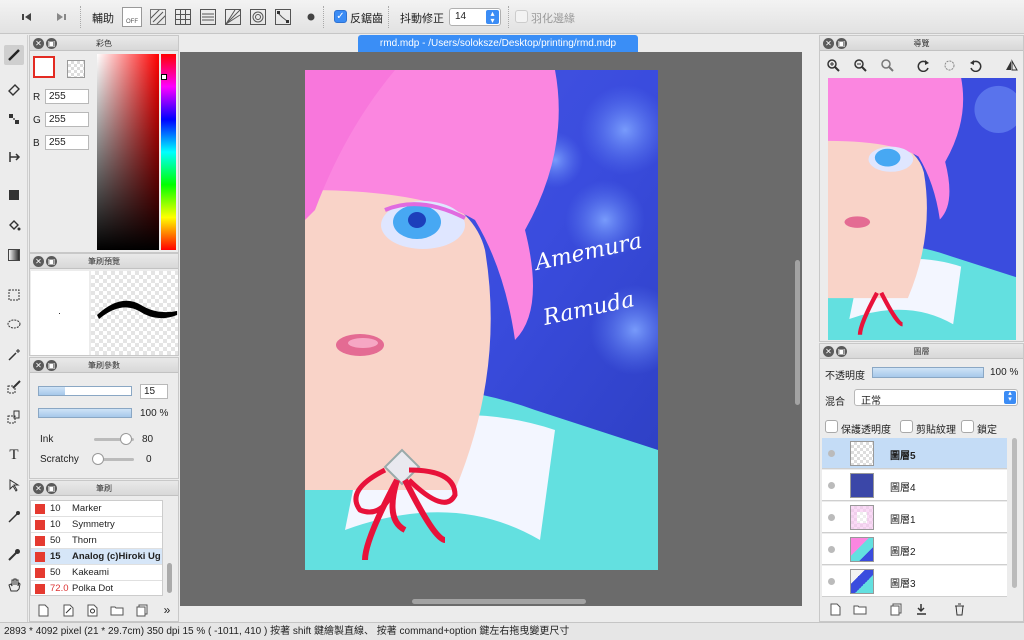  What do you see at coordinates (797, 332) in the screenshot?
I see `canvas-vertical-scrollbar` at bounding box center [797, 332].